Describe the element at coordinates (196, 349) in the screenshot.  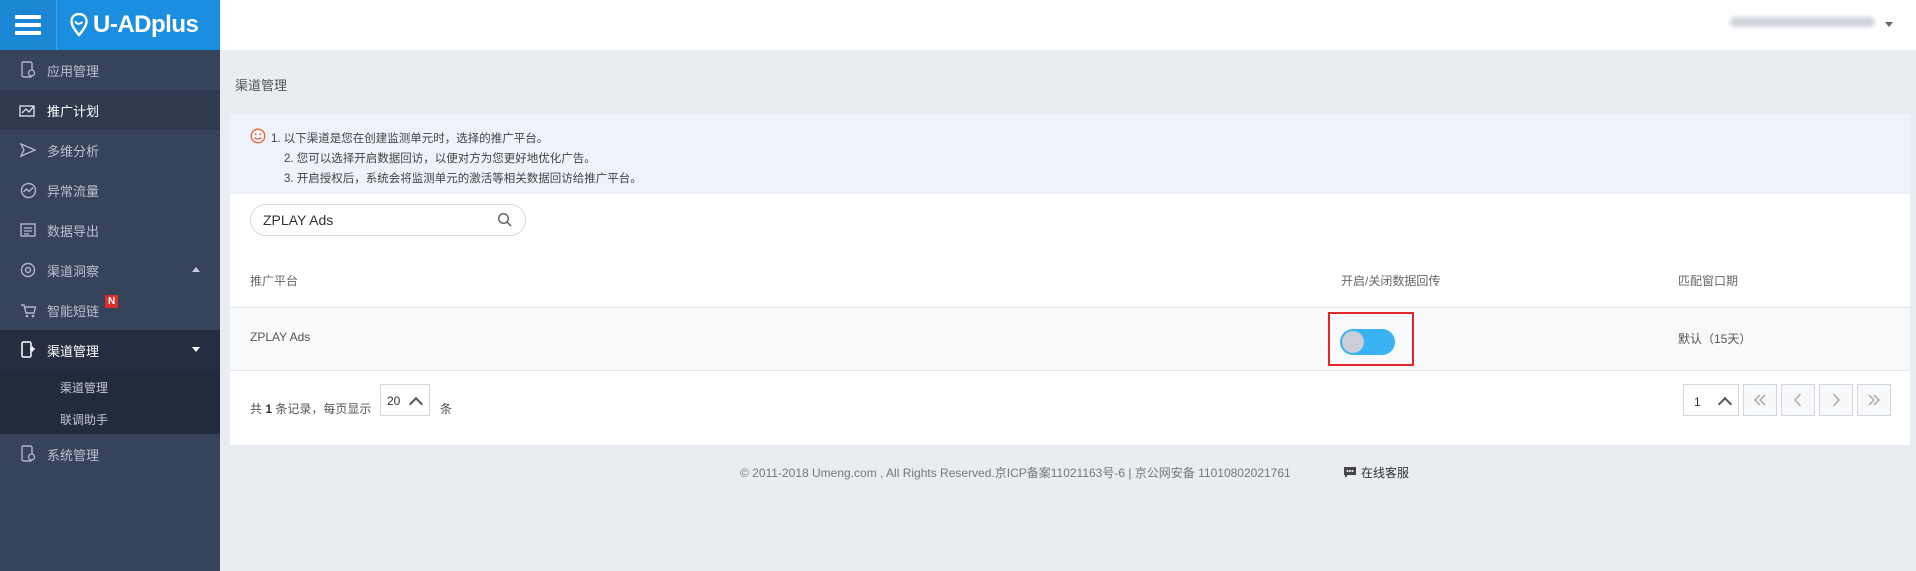
I see `caret-down-icon` at that location.